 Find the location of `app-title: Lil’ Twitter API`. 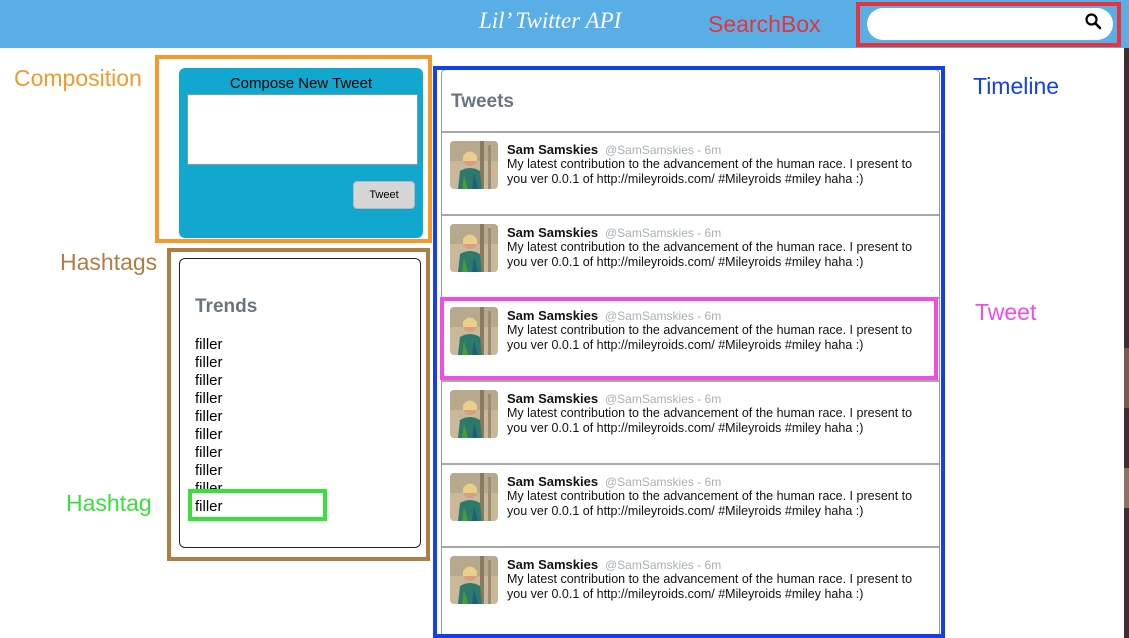

app-title: Lil’ Twitter API is located at coordinates (550, 20).